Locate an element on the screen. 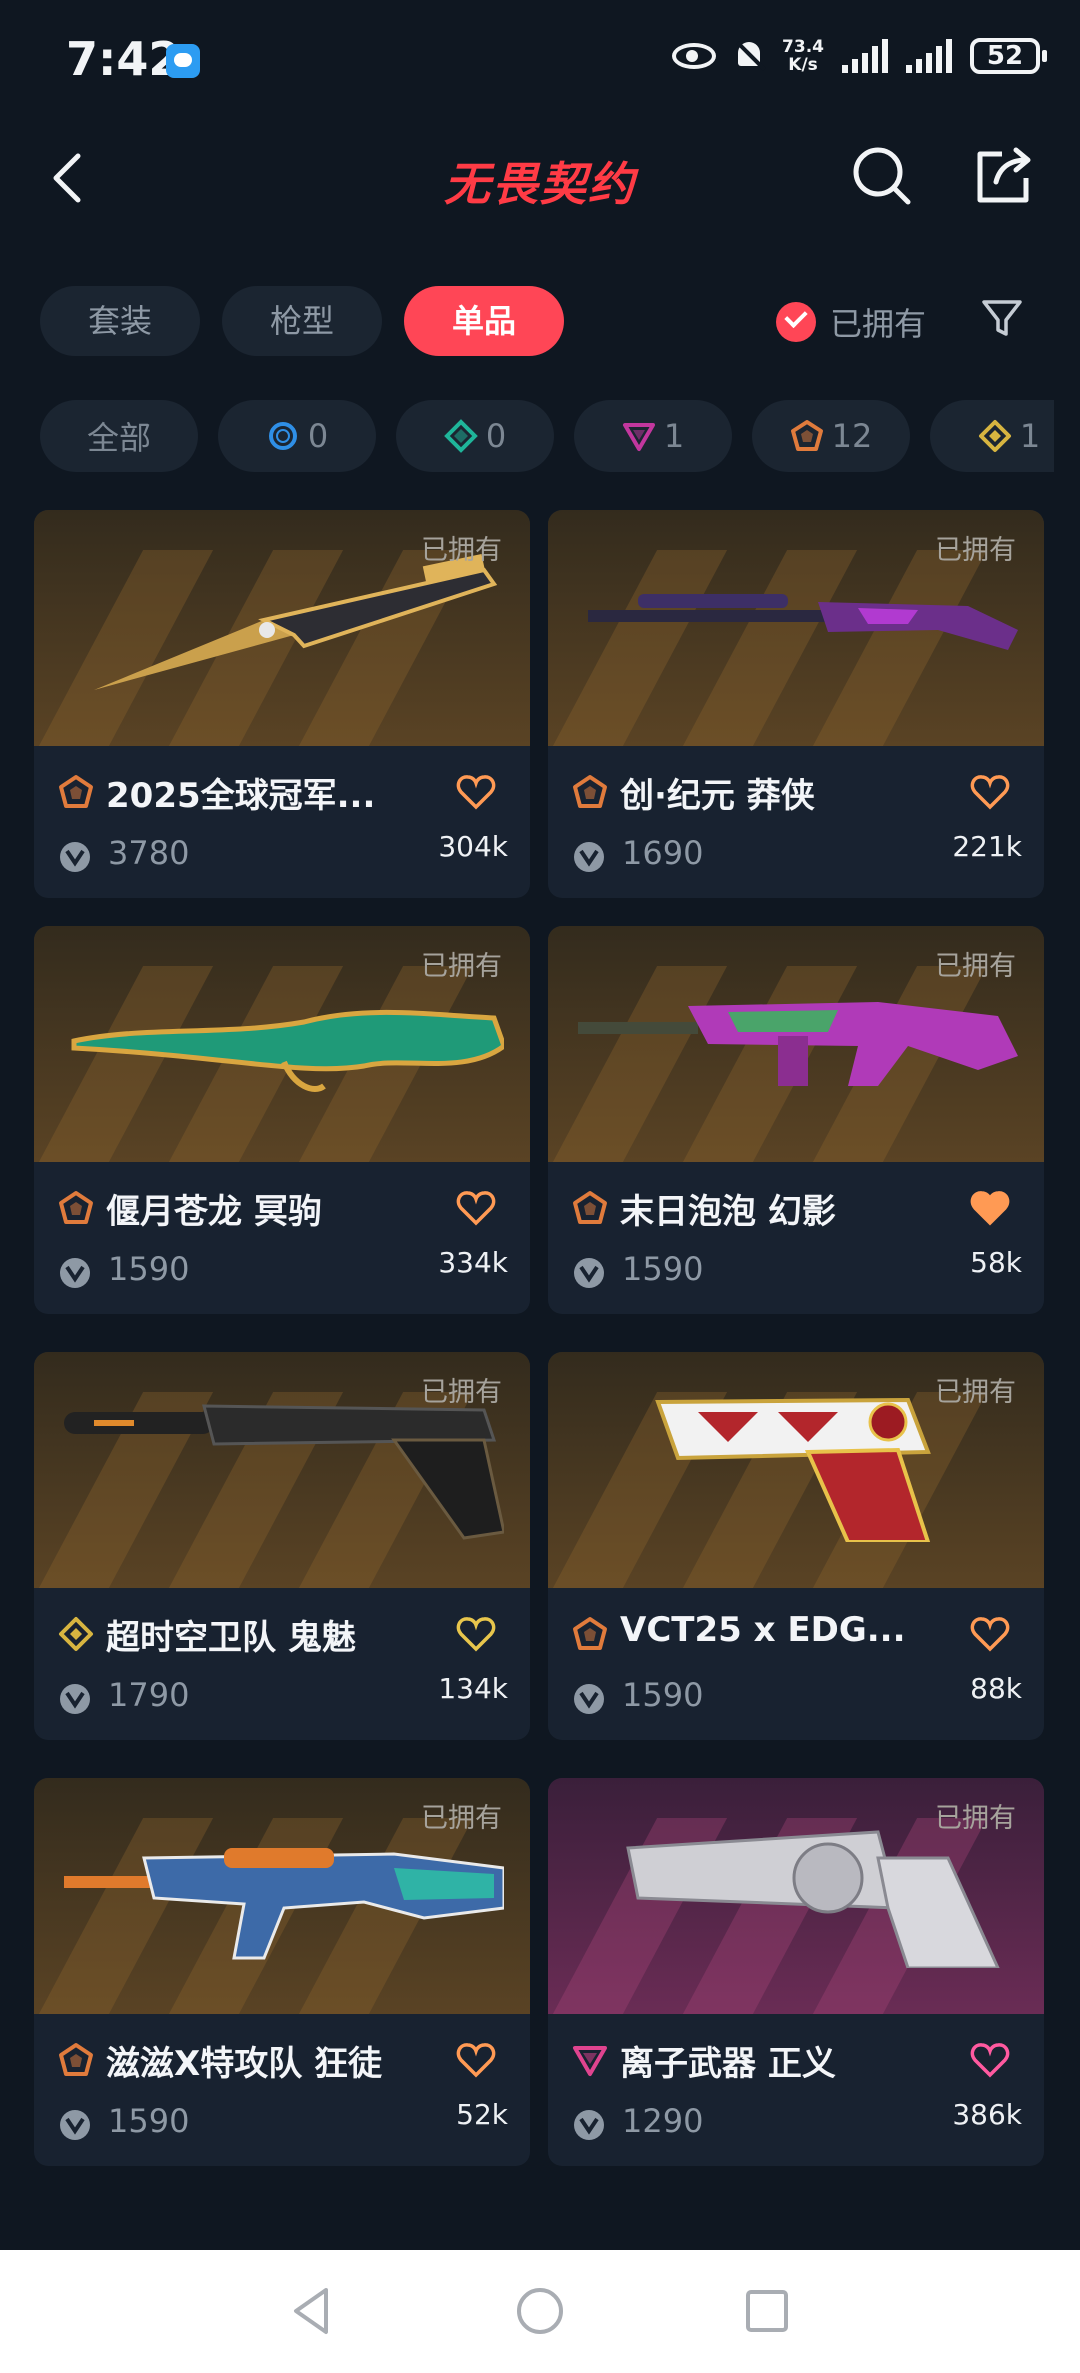 Image resolution: width=1080 pixels, height=2373 pixels. rarity-filter-bar: 全部 0 0 1 12 1 is located at coordinates (547, 436).